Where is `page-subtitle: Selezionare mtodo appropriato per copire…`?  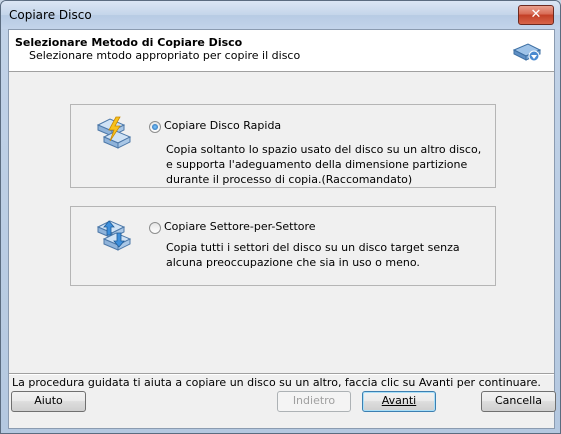 page-subtitle: Selezionare mtodo appropriato per copire… is located at coordinates (165, 55).